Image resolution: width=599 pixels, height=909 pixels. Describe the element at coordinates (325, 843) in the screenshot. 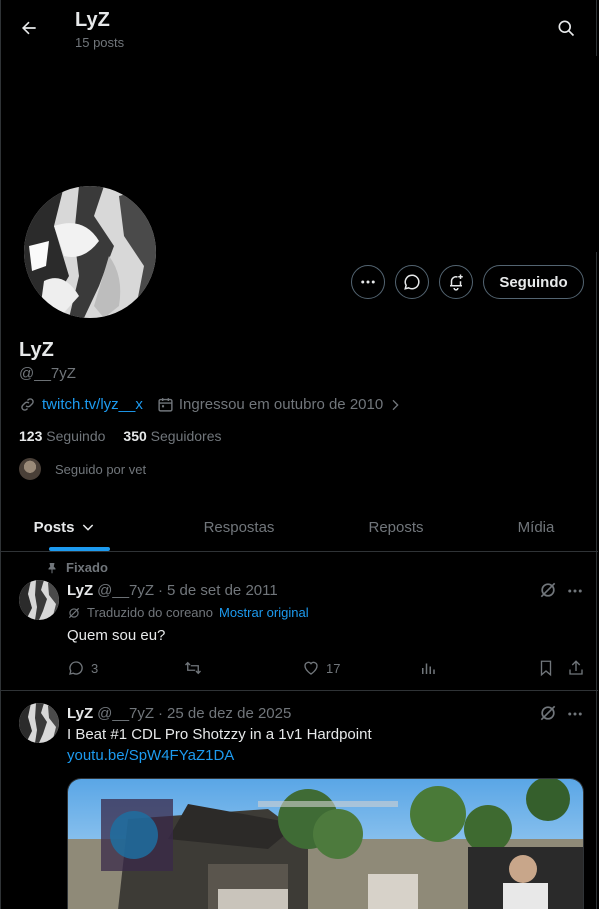

I see `tweet-media` at that location.